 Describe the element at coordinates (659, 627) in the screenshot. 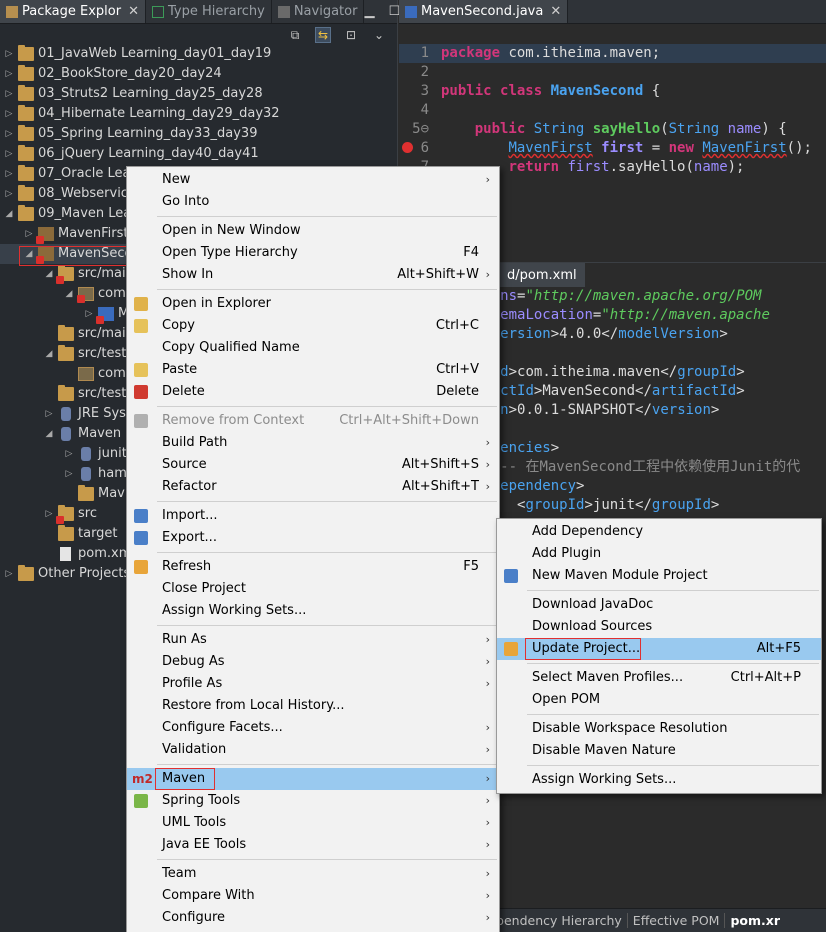

I see `menu-item-download-sources: Download Sources` at that location.